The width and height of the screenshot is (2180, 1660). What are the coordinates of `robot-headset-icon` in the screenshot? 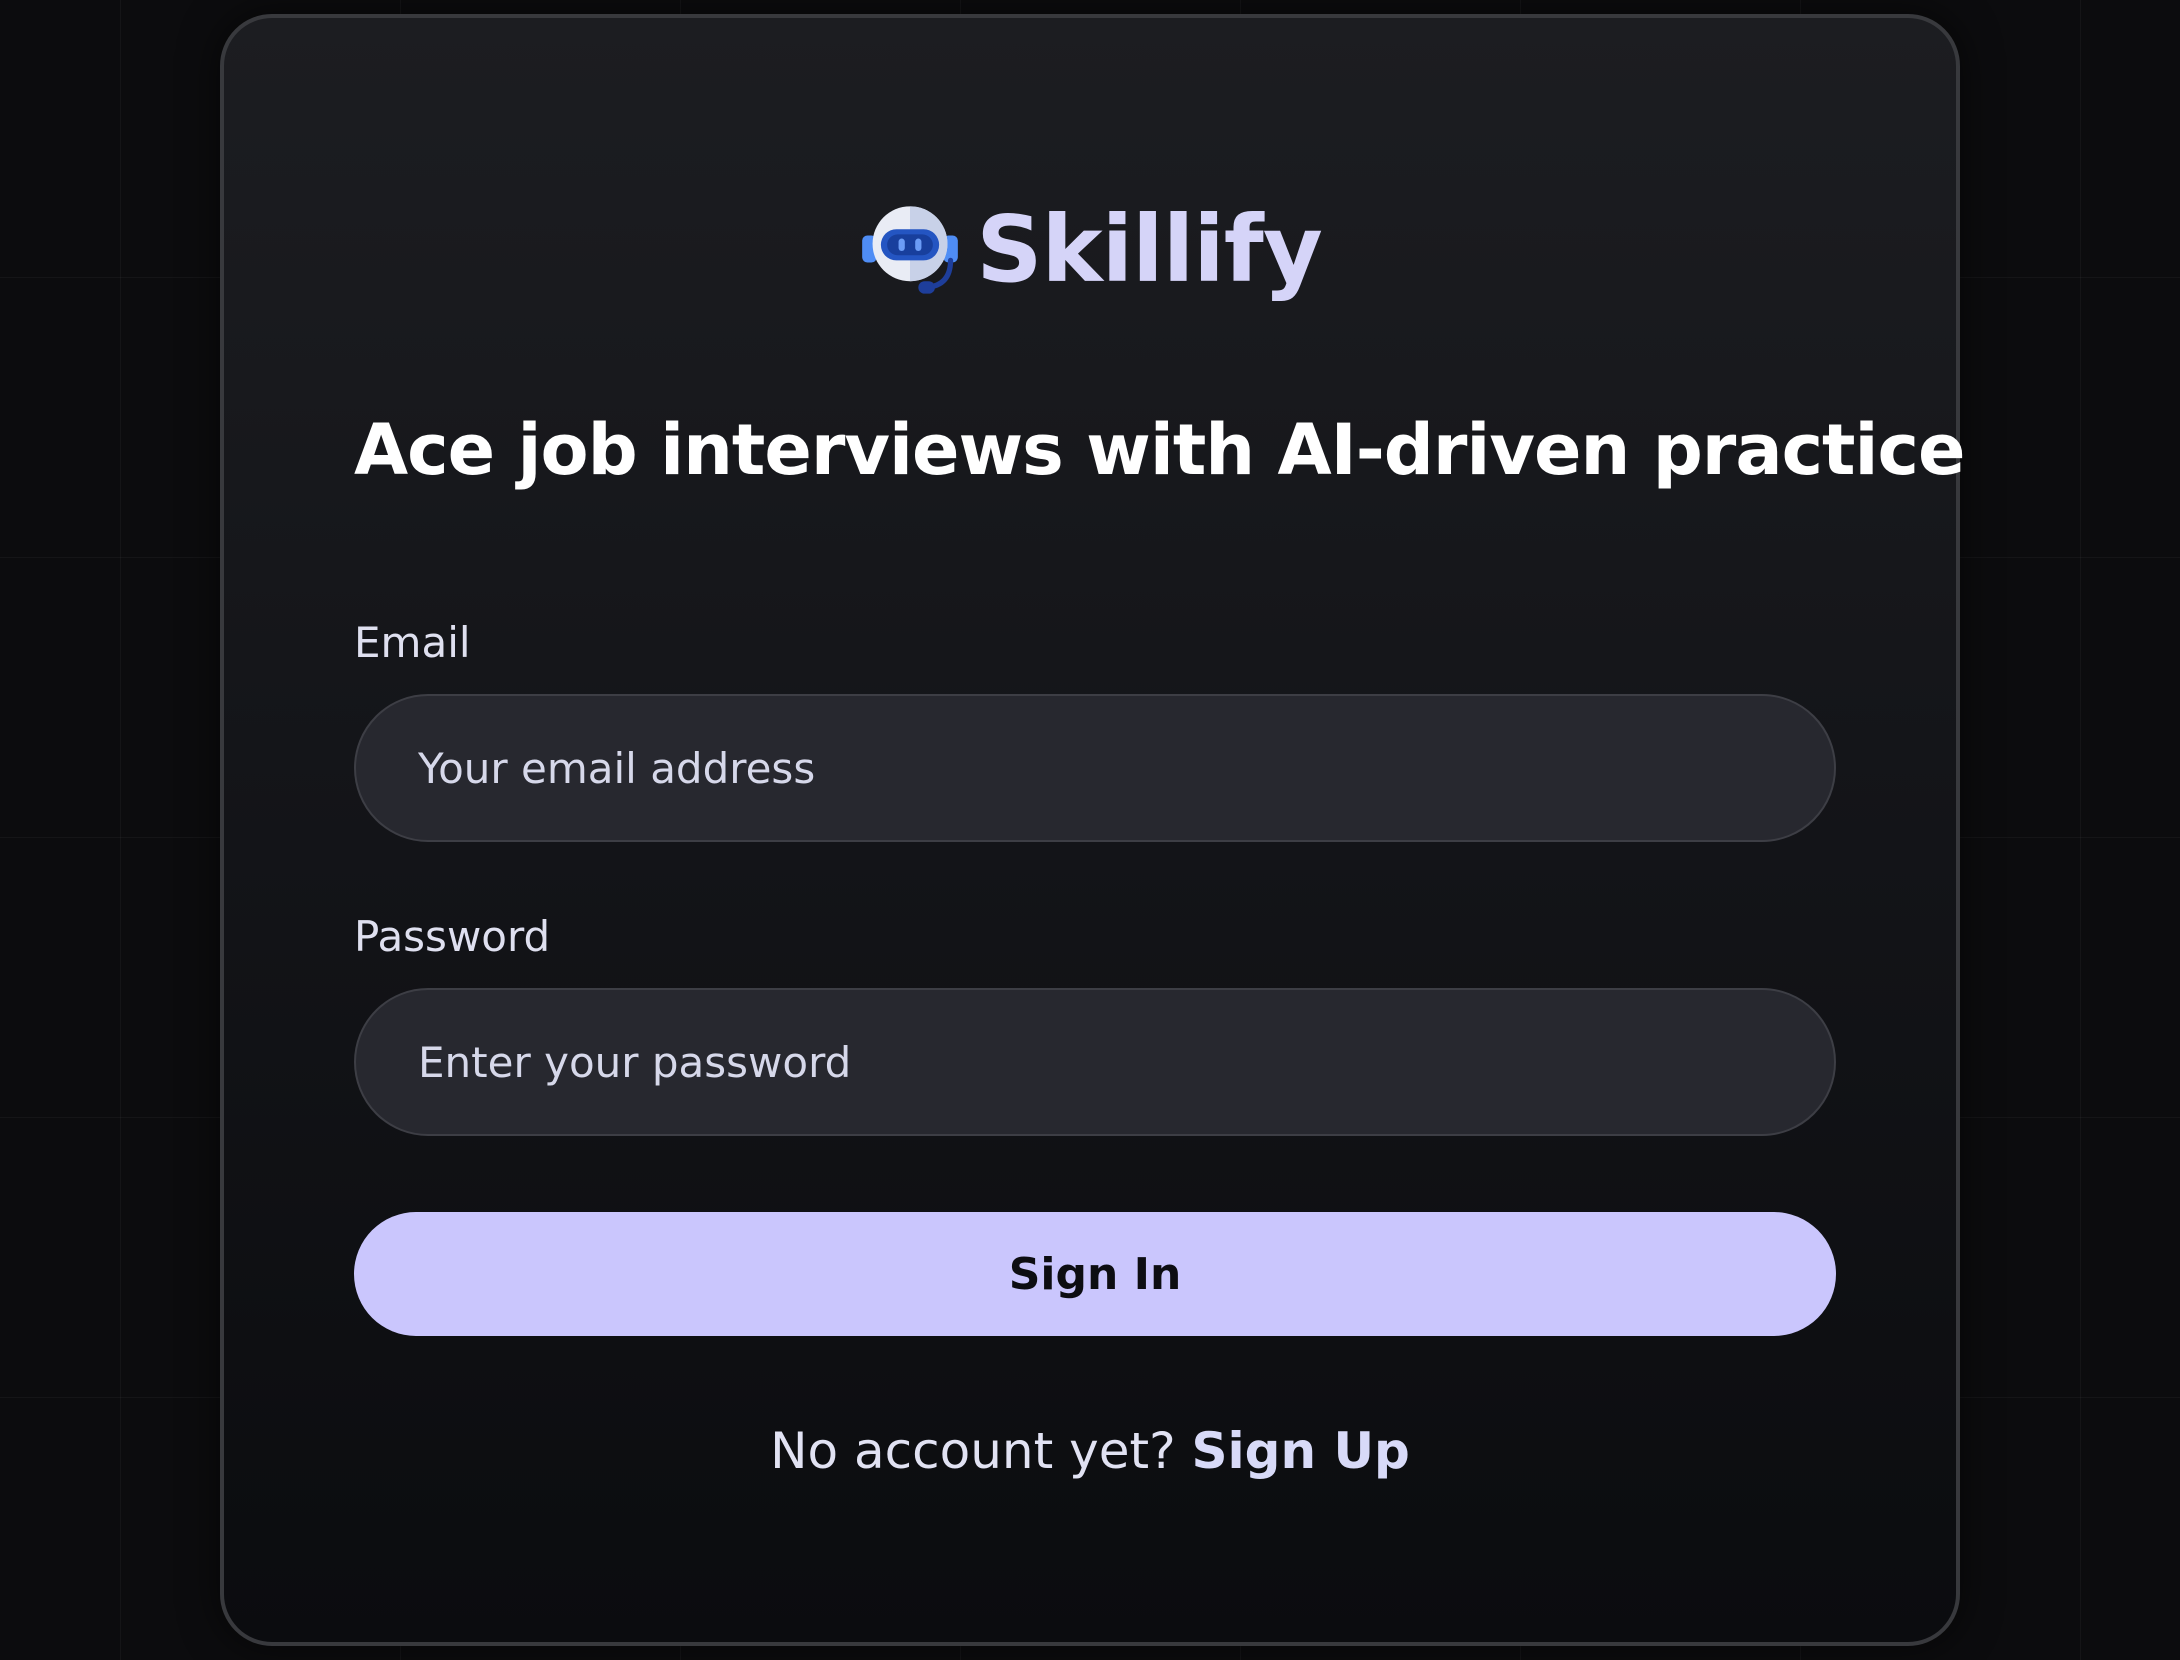 It's located at (910, 250).